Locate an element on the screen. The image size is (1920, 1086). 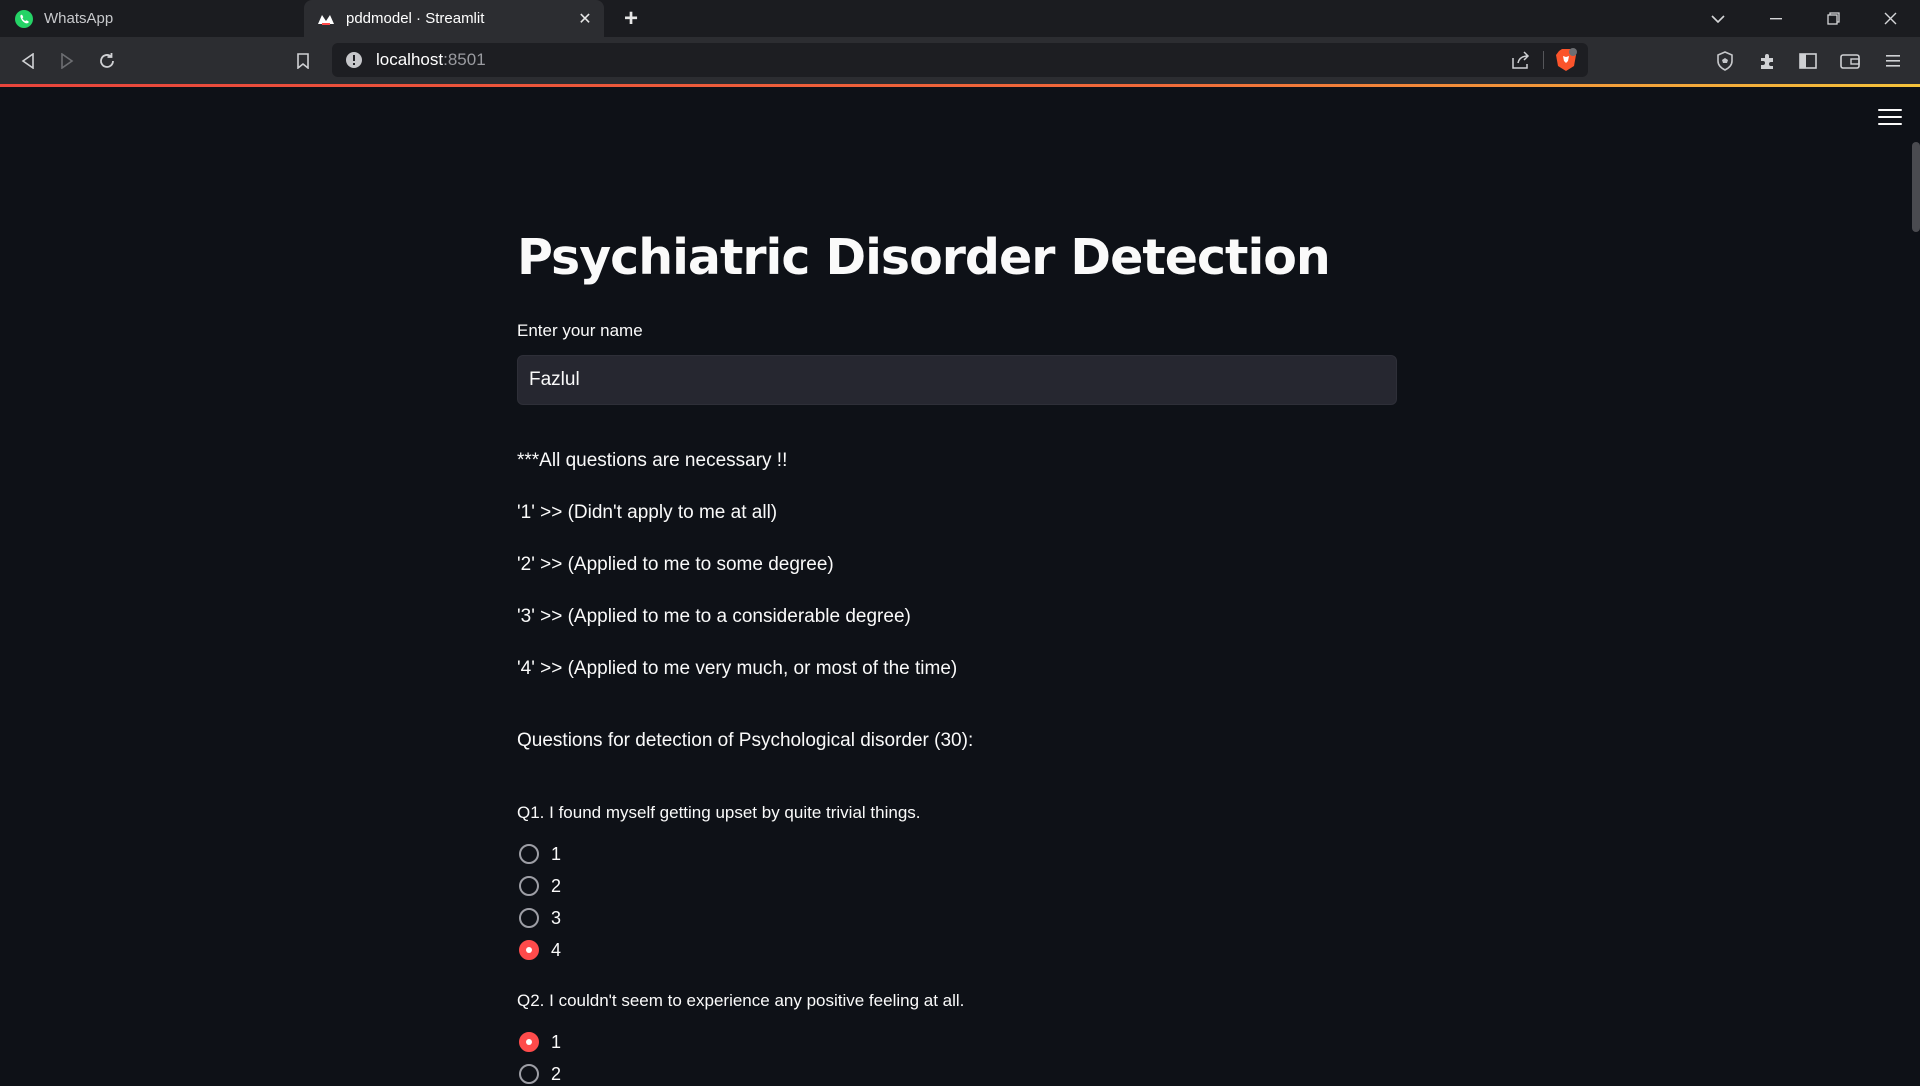
url-port: :8501 is located at coordinates (464, 59).